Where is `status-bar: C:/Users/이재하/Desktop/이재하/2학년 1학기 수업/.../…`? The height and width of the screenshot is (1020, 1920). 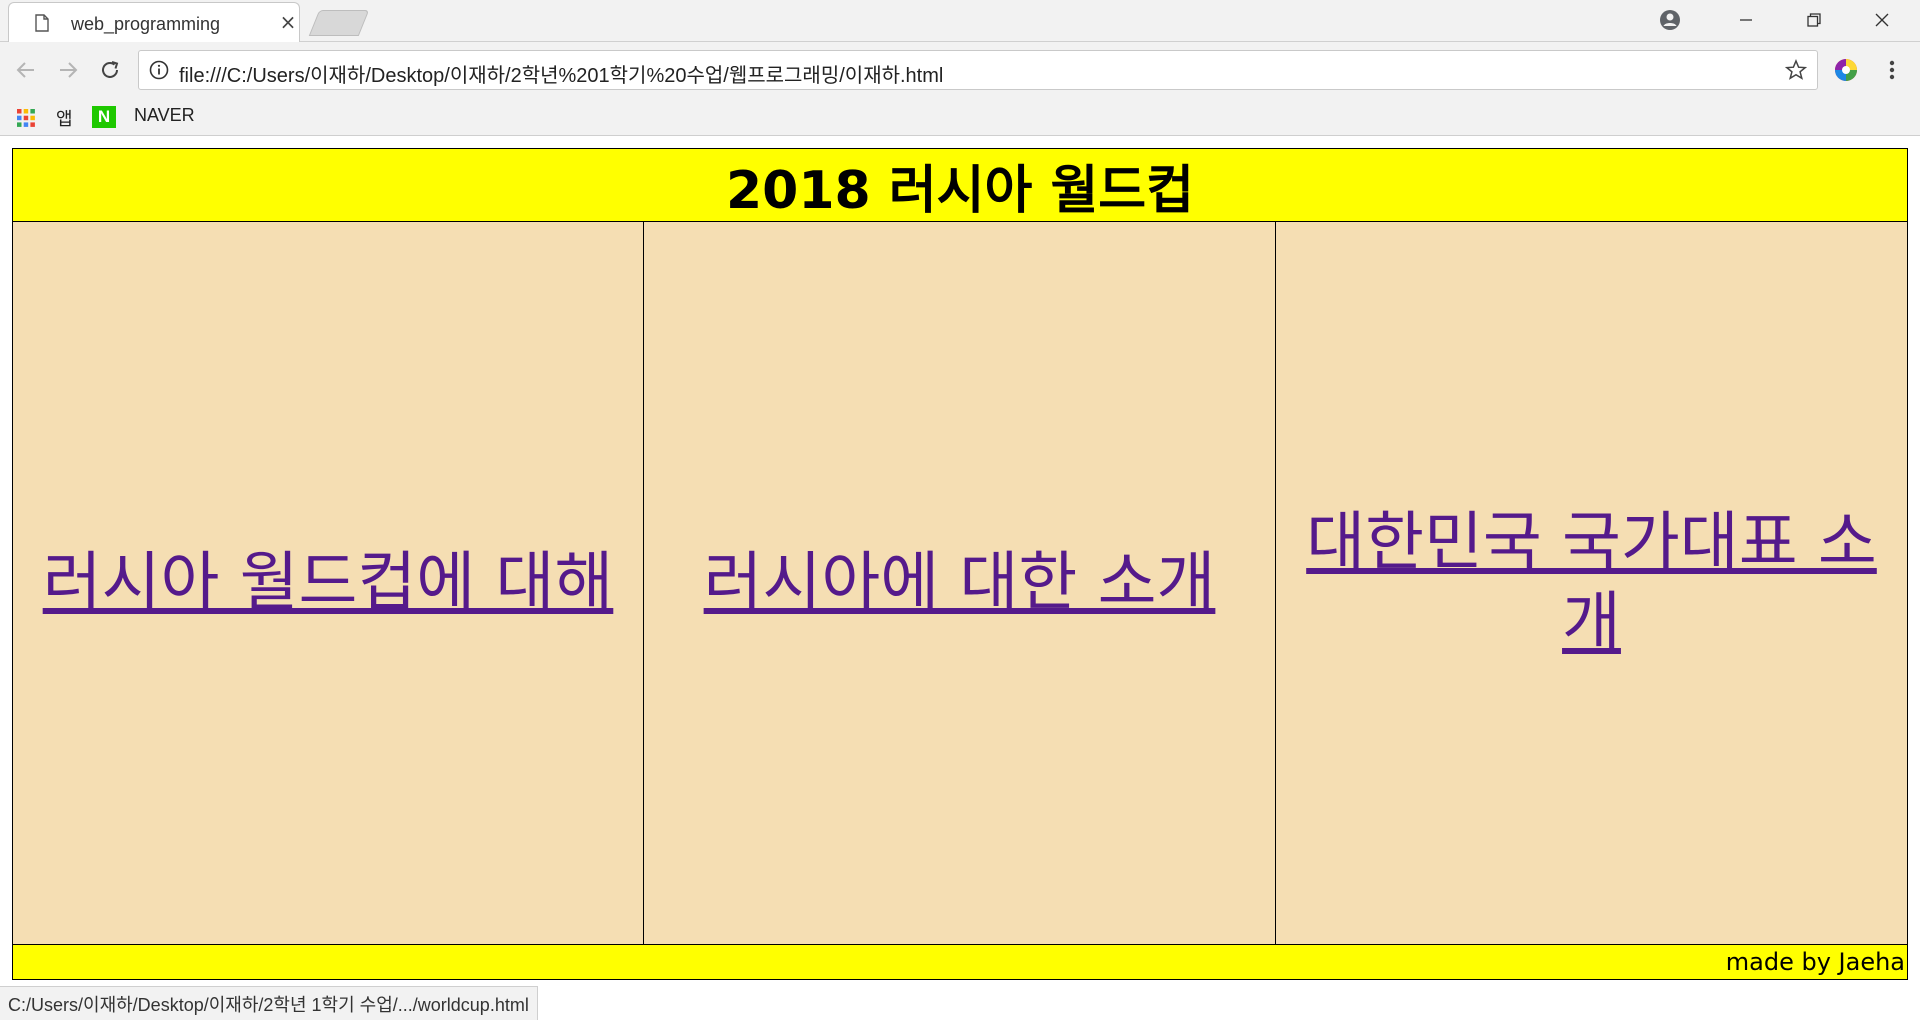
status-bar: C:/Users/이재하/Desktop/이재하/2학년 1학기 수업/.../… is located at coordinates (269, 1003).